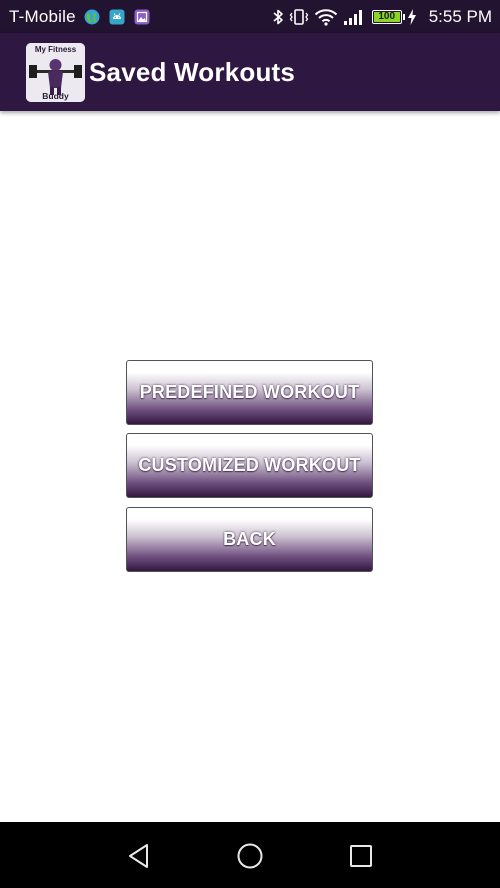 The image size is (500, 888). I want to click on nav-home-button, so click(250, 856).